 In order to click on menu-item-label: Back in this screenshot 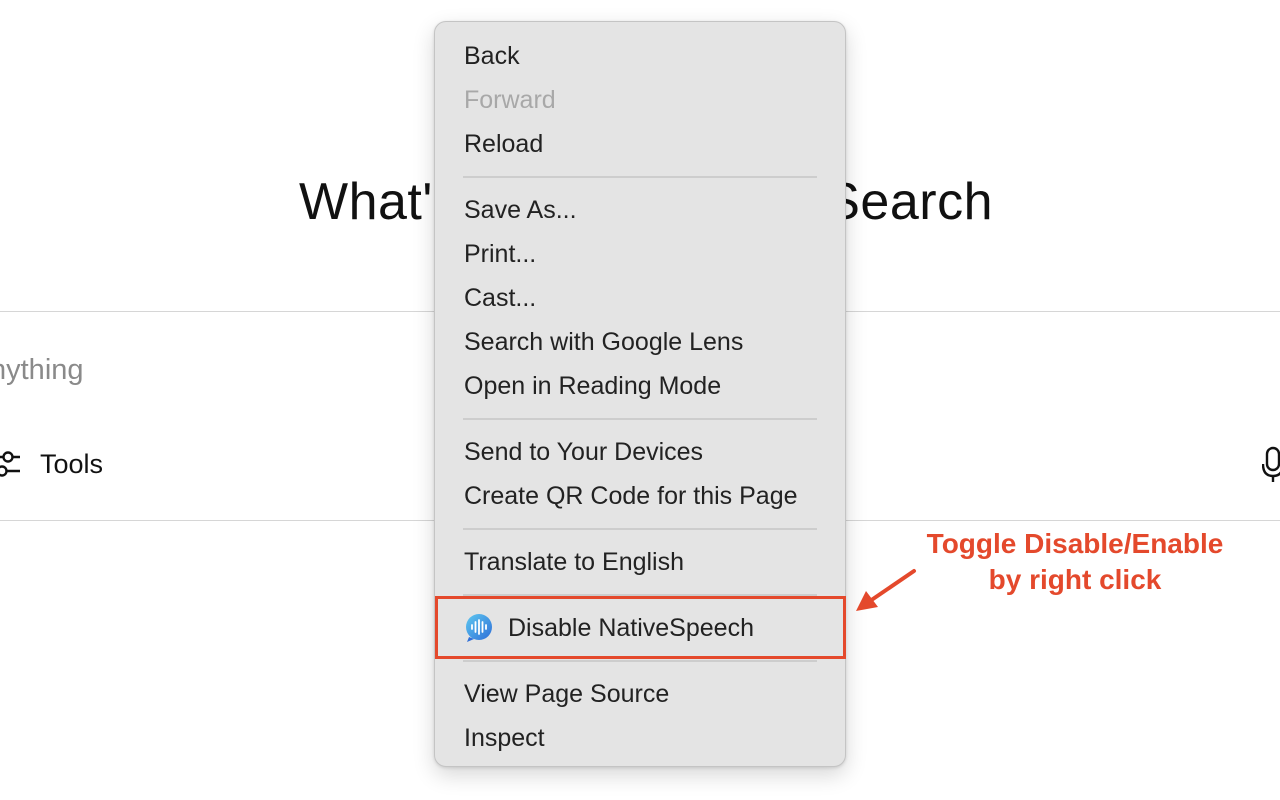, I will do `click(492, 56)`.